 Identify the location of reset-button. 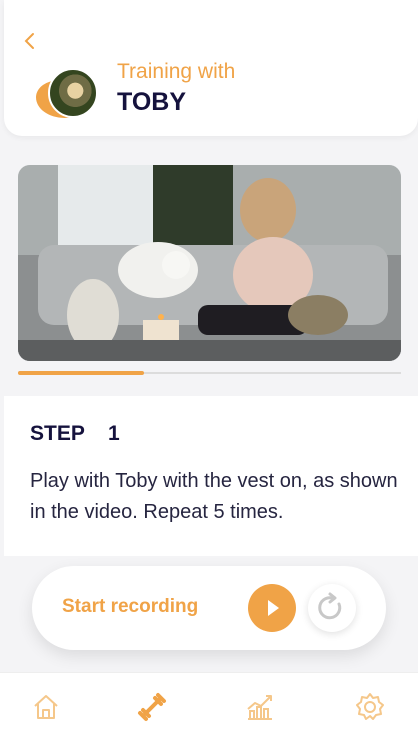
(332, 608).